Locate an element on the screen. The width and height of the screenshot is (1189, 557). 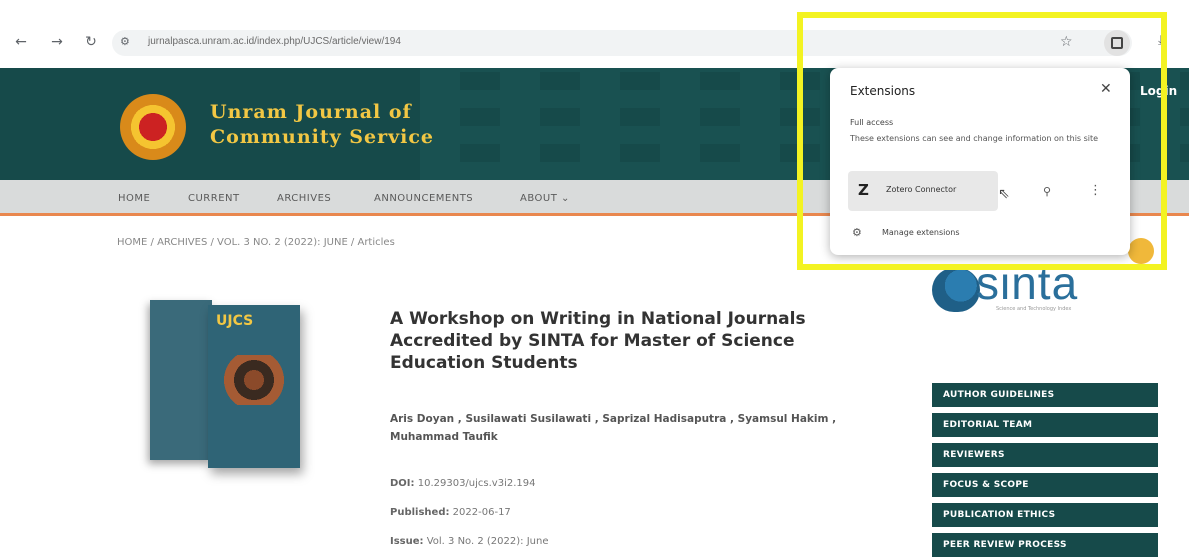
menu-archives: ARCHIVES is located at coordinates (304, 198).